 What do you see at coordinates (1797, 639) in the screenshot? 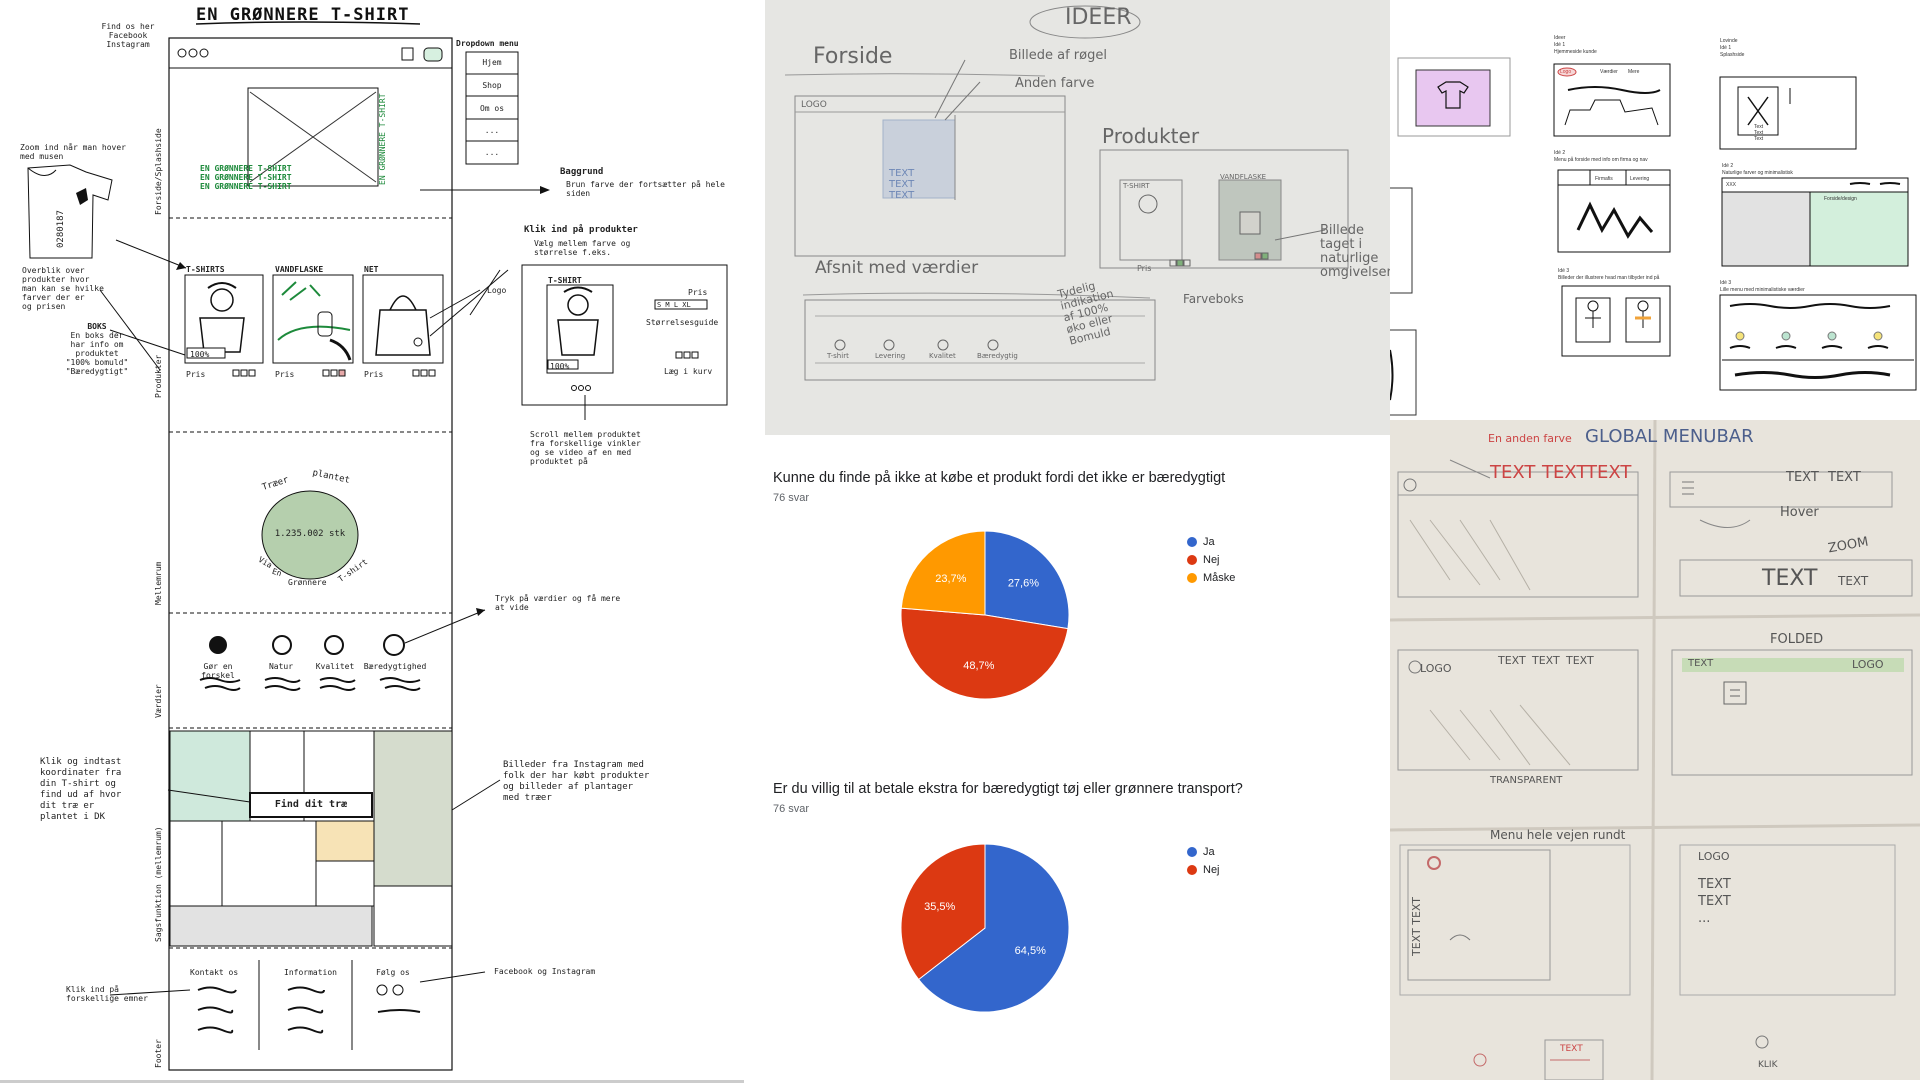
I see `paper-foldet: FOLDED` at bounding box center [1797, 639].